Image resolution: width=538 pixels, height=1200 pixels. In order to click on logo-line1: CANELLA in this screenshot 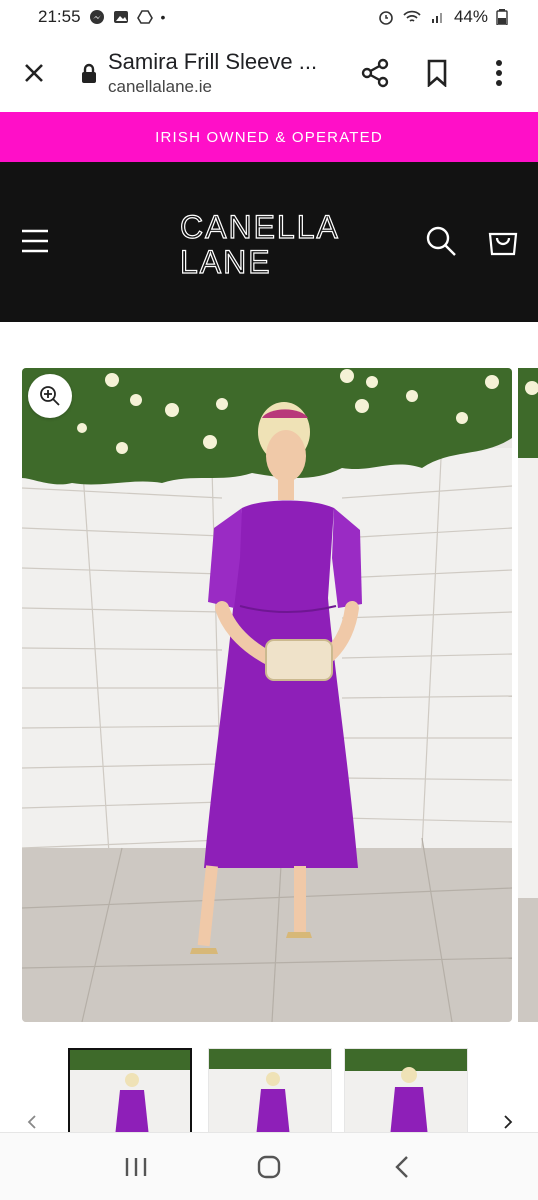, I will do `click(260, 227)`.